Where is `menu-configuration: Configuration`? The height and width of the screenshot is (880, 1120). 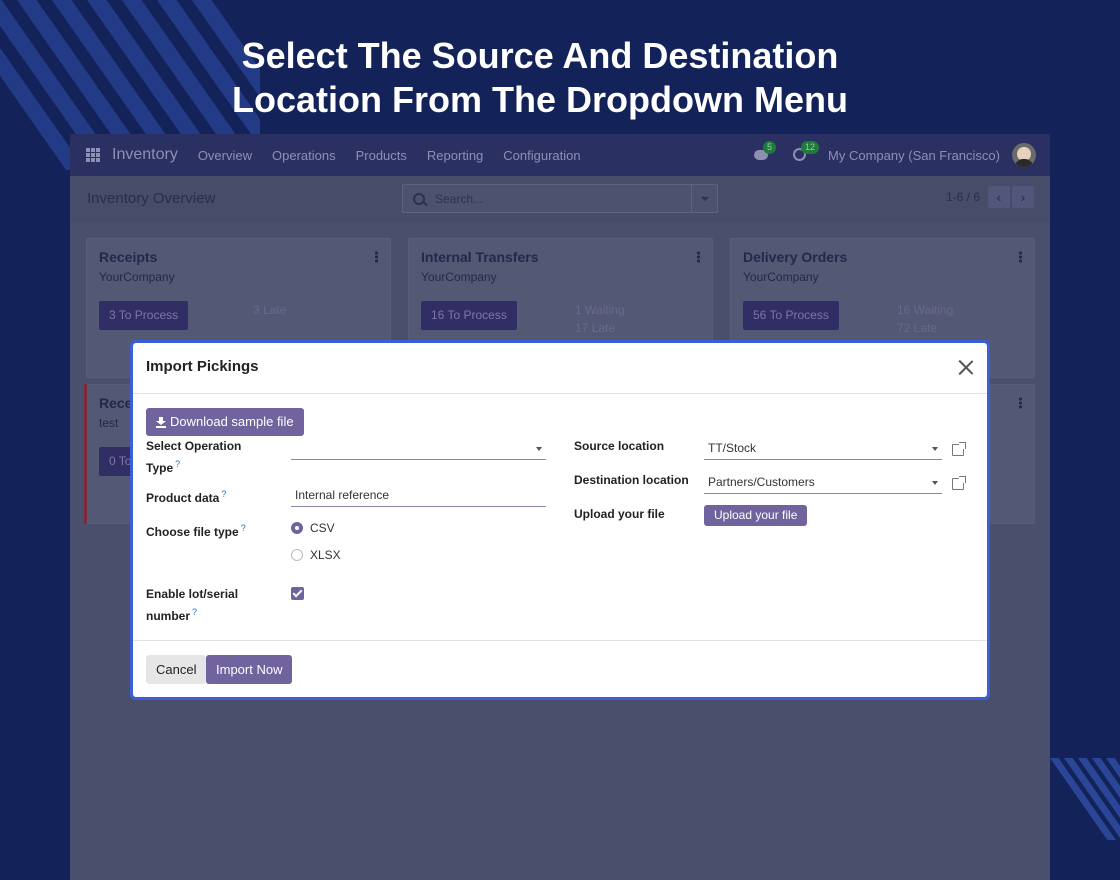 menu-configuration: Configuration is located at coordinates (541, 155).